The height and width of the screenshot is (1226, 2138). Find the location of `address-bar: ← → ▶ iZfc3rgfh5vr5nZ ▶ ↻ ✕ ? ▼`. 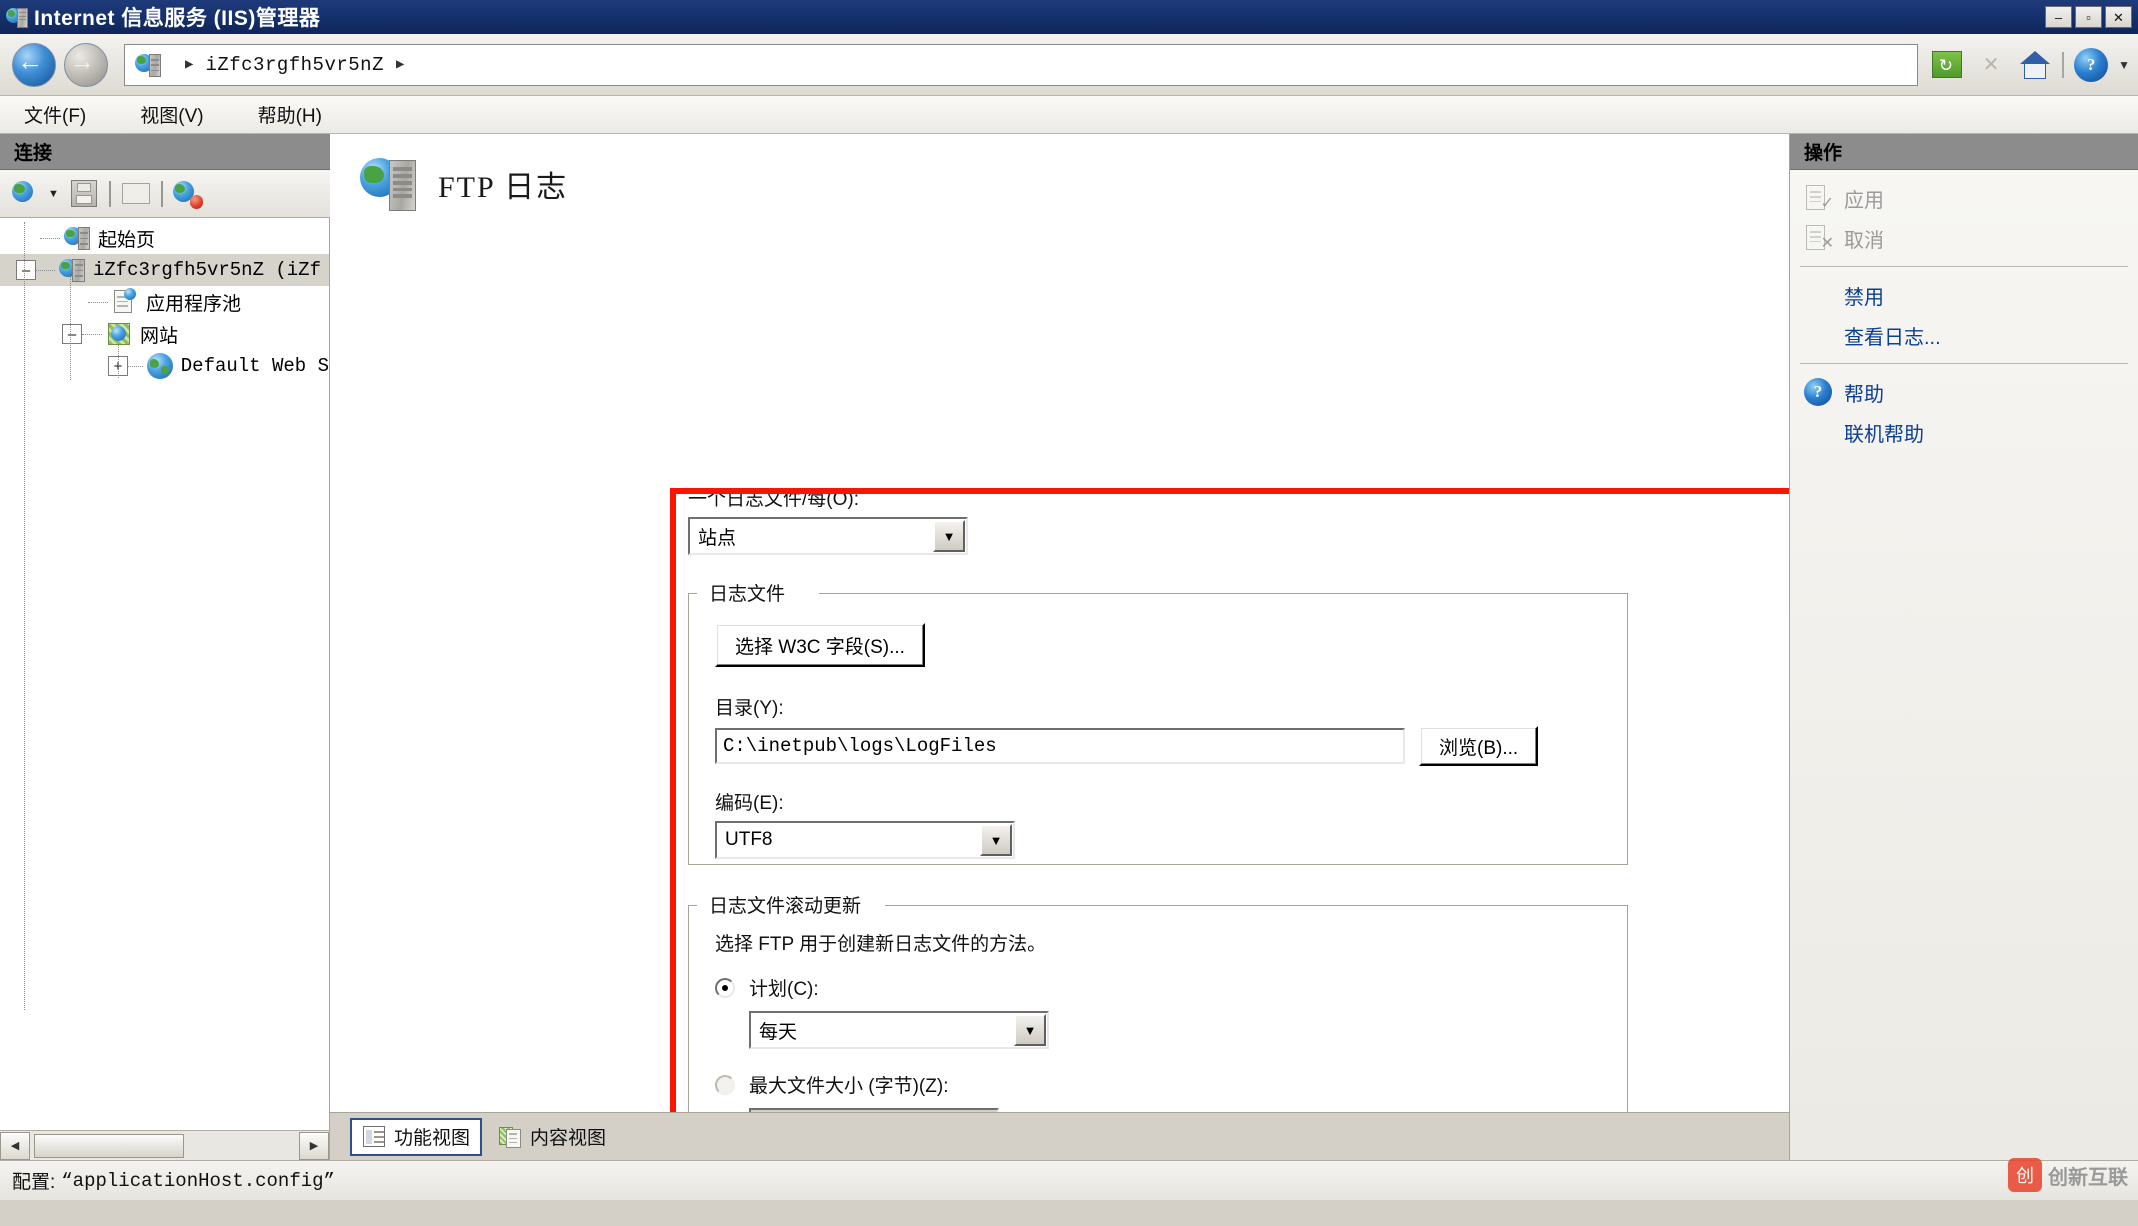

address-bar: ← → ▶ iZfc3rgfh5vr5nZ ▶ ↻ ✕ ? ▼ is located at coordinates (1069, 65).